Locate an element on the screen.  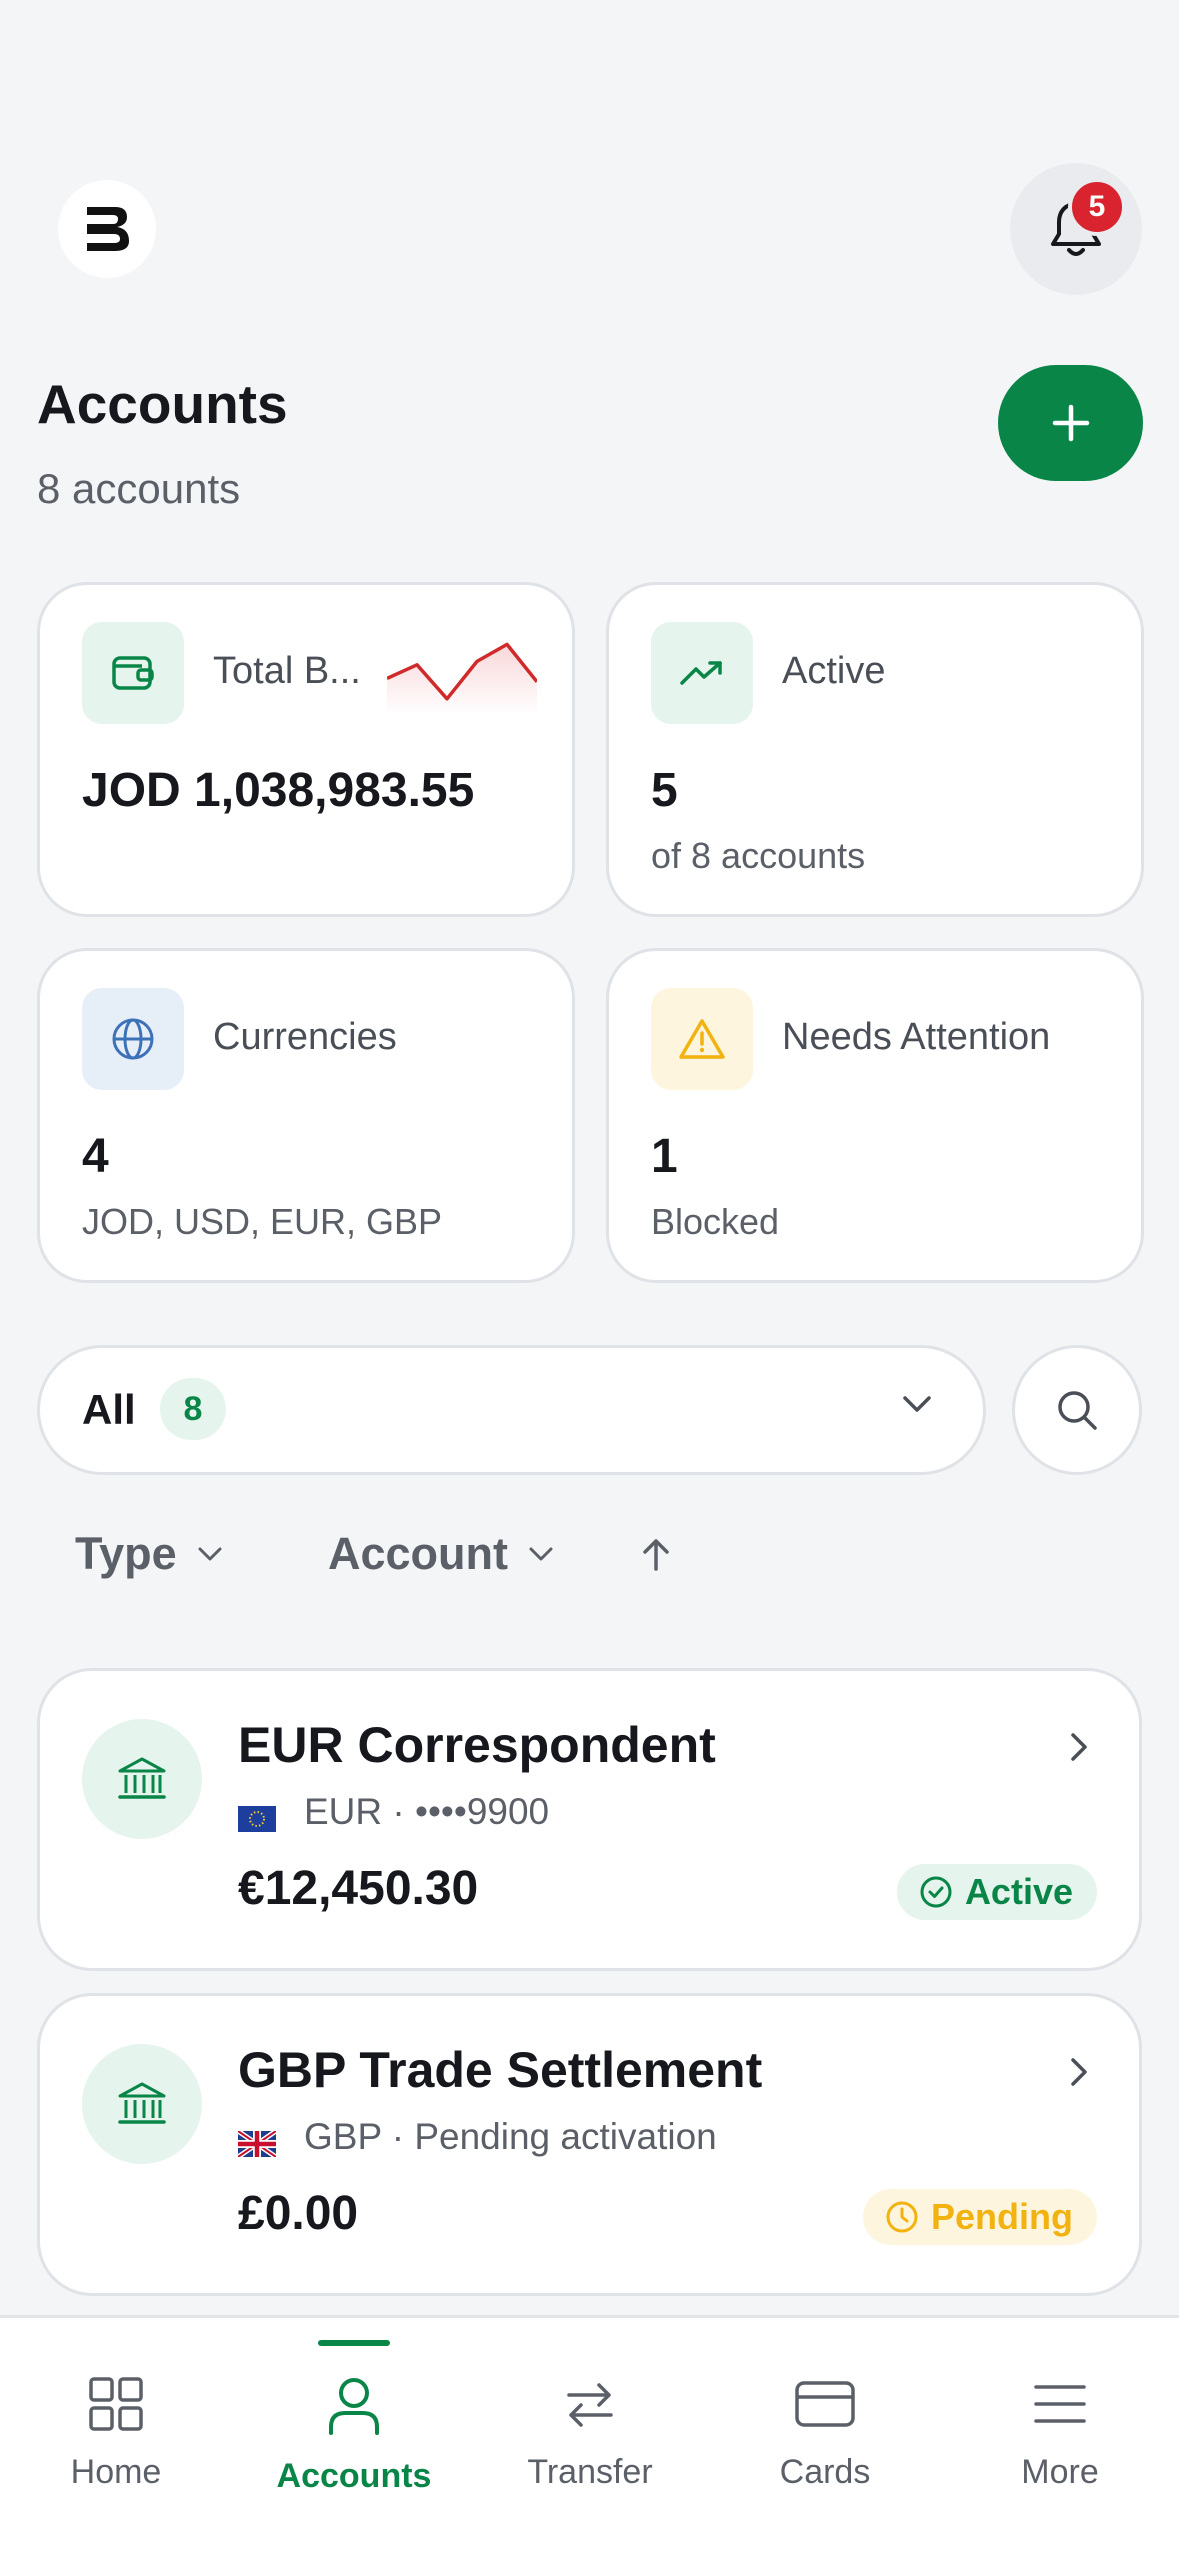
eu-flag-icon is located at coordinates (257, 1815).